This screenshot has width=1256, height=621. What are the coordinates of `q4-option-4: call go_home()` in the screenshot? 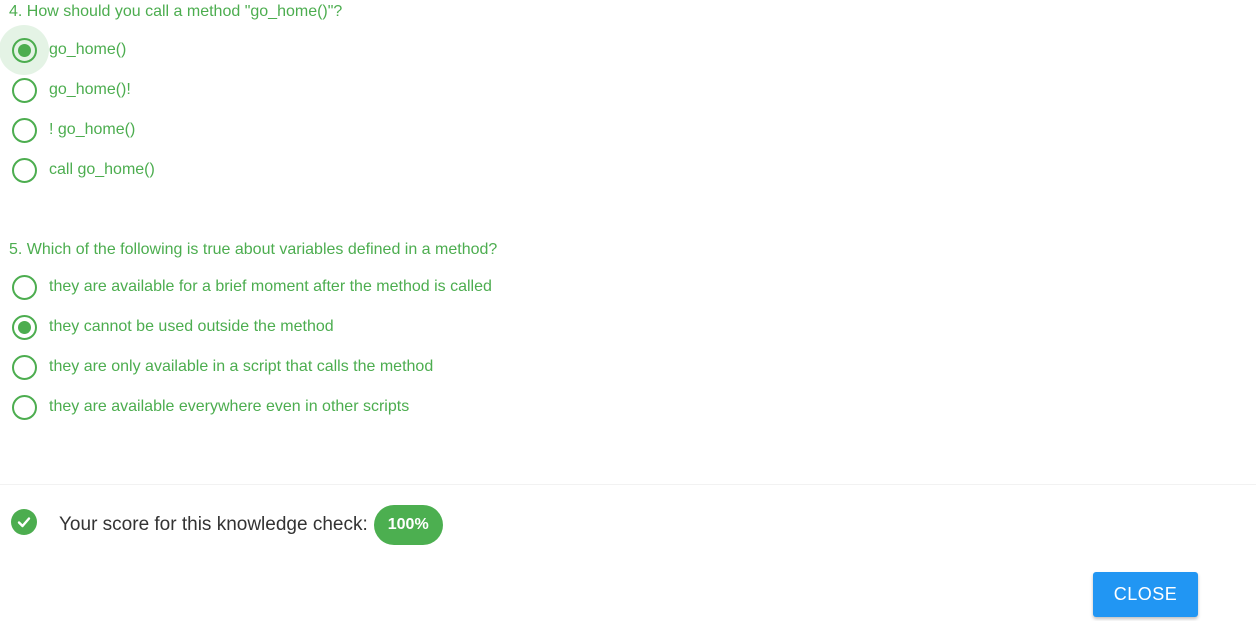 It's located at (83, 170).